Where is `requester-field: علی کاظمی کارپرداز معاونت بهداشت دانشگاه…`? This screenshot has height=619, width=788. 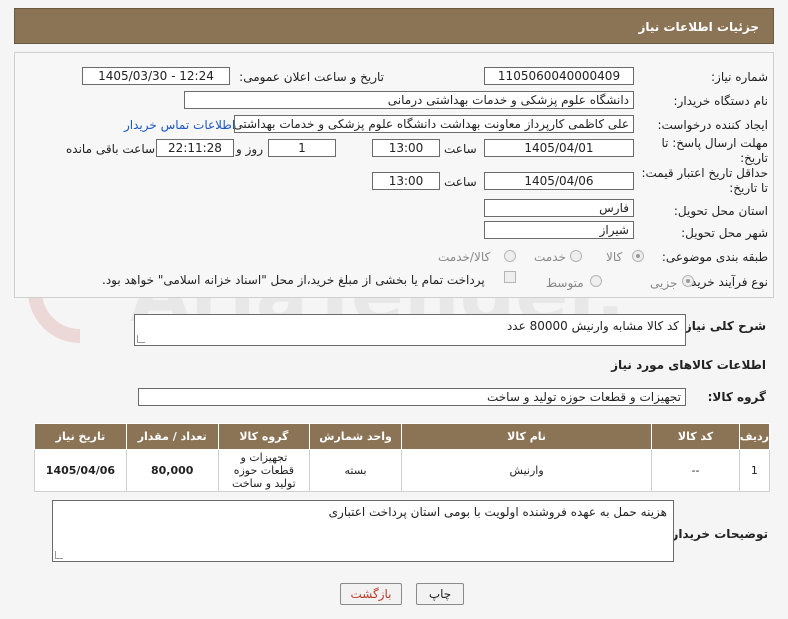
requester-field: علی کاظمی کارپرداز معاونت بهداشت دانشگاه… is located at coordinates (434, 124).